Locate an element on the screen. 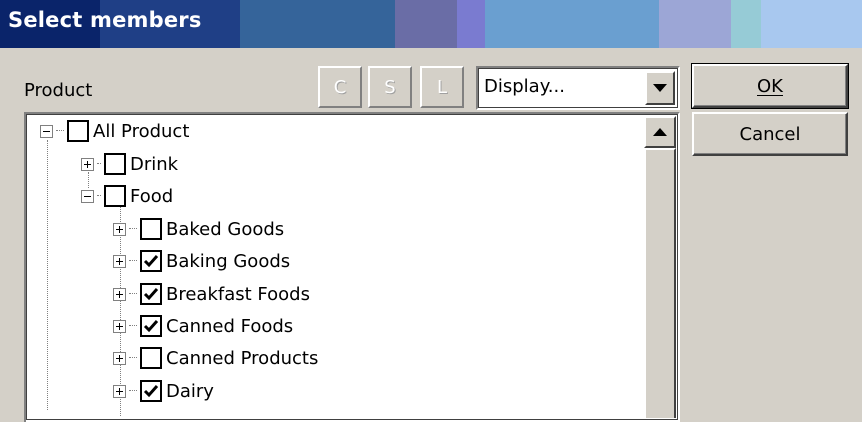 Image resolution: width=862 pixels, height=422 pixels. canned-products-checkbox is located at coordinates (151, 358).